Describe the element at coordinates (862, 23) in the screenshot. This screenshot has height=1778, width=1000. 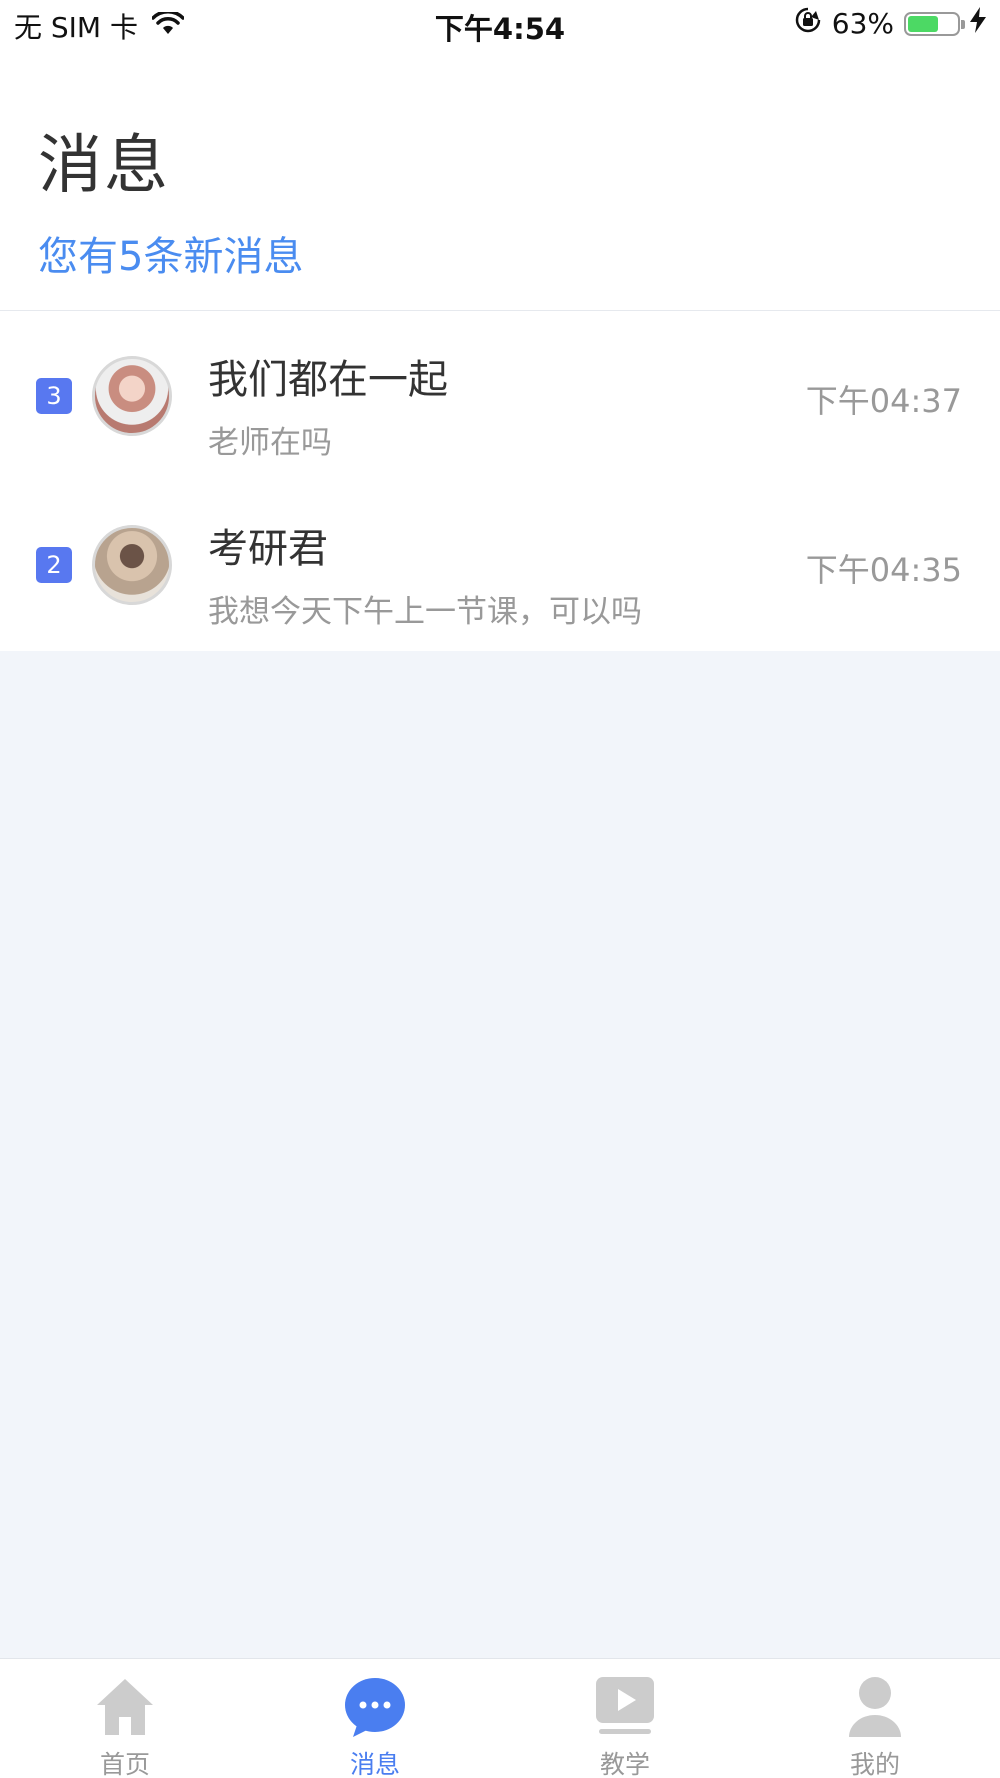
I see `battery-percent: 63%` at that location.